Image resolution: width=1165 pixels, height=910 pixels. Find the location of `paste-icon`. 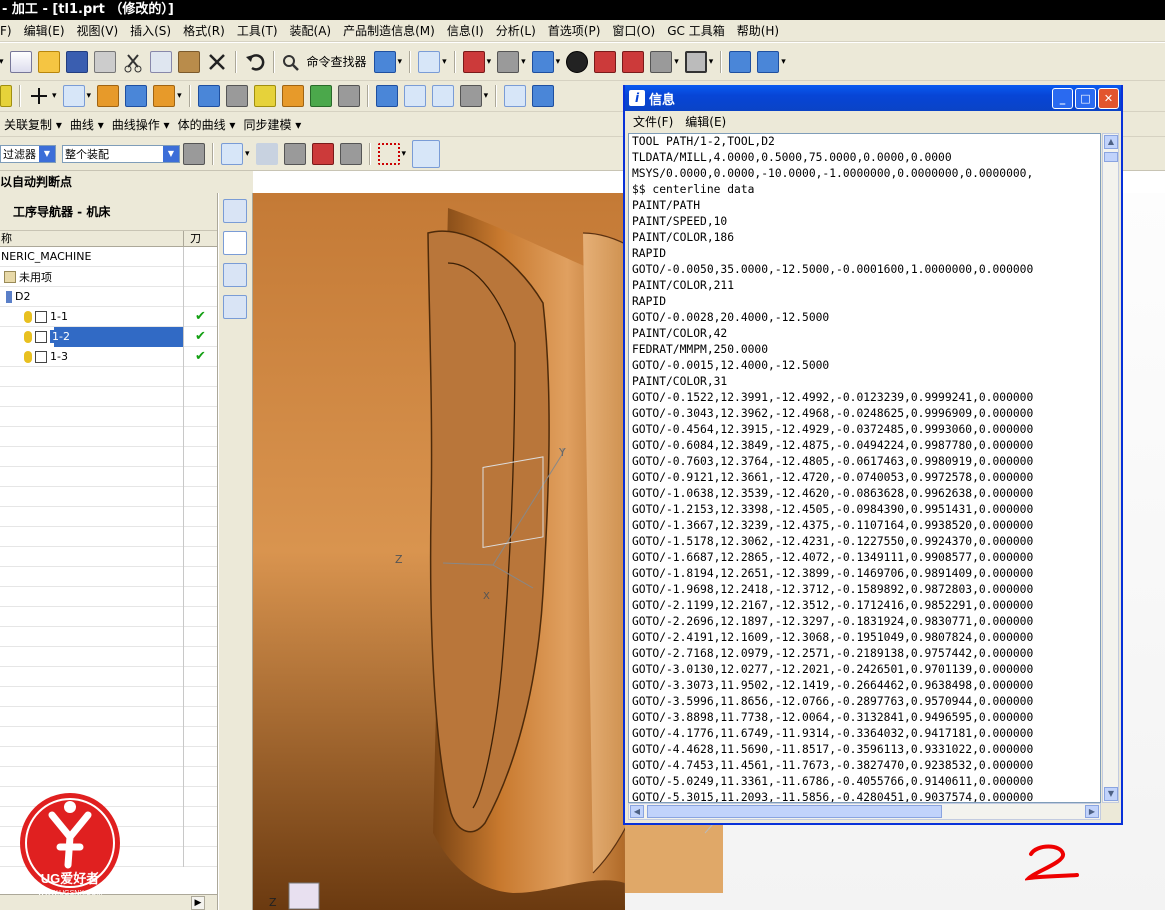

paste-icon is located at coordinates (188, 61).